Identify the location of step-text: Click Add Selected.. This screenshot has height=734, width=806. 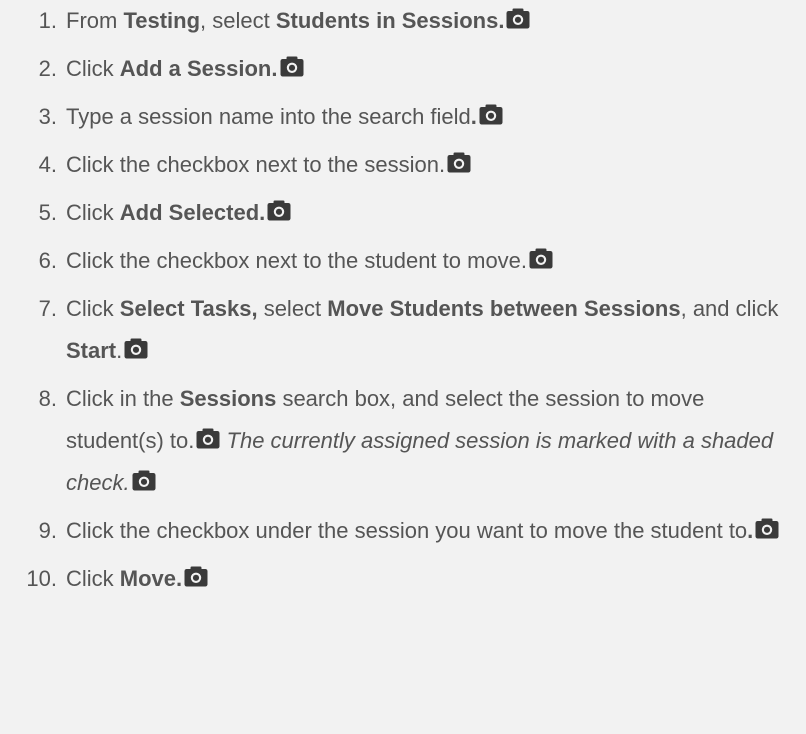
(178, 212).